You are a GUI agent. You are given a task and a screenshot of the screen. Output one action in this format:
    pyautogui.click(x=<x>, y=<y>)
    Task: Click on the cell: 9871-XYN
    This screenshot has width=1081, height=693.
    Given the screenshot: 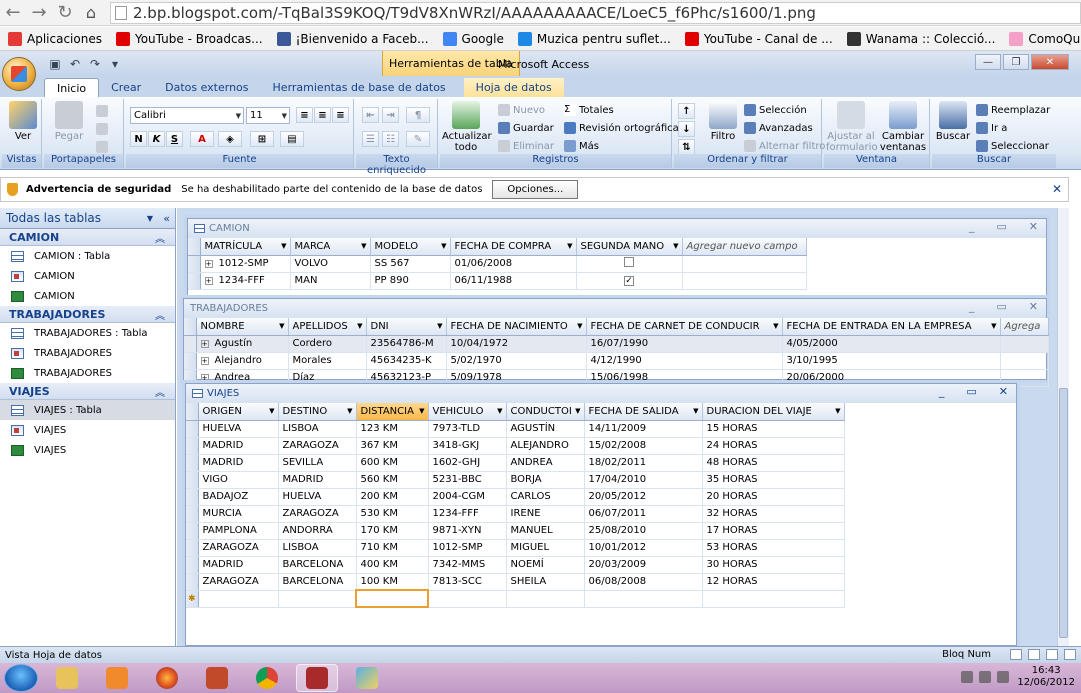 What is the action you would take?
    pyautogui.click(x=467, y=531)
    